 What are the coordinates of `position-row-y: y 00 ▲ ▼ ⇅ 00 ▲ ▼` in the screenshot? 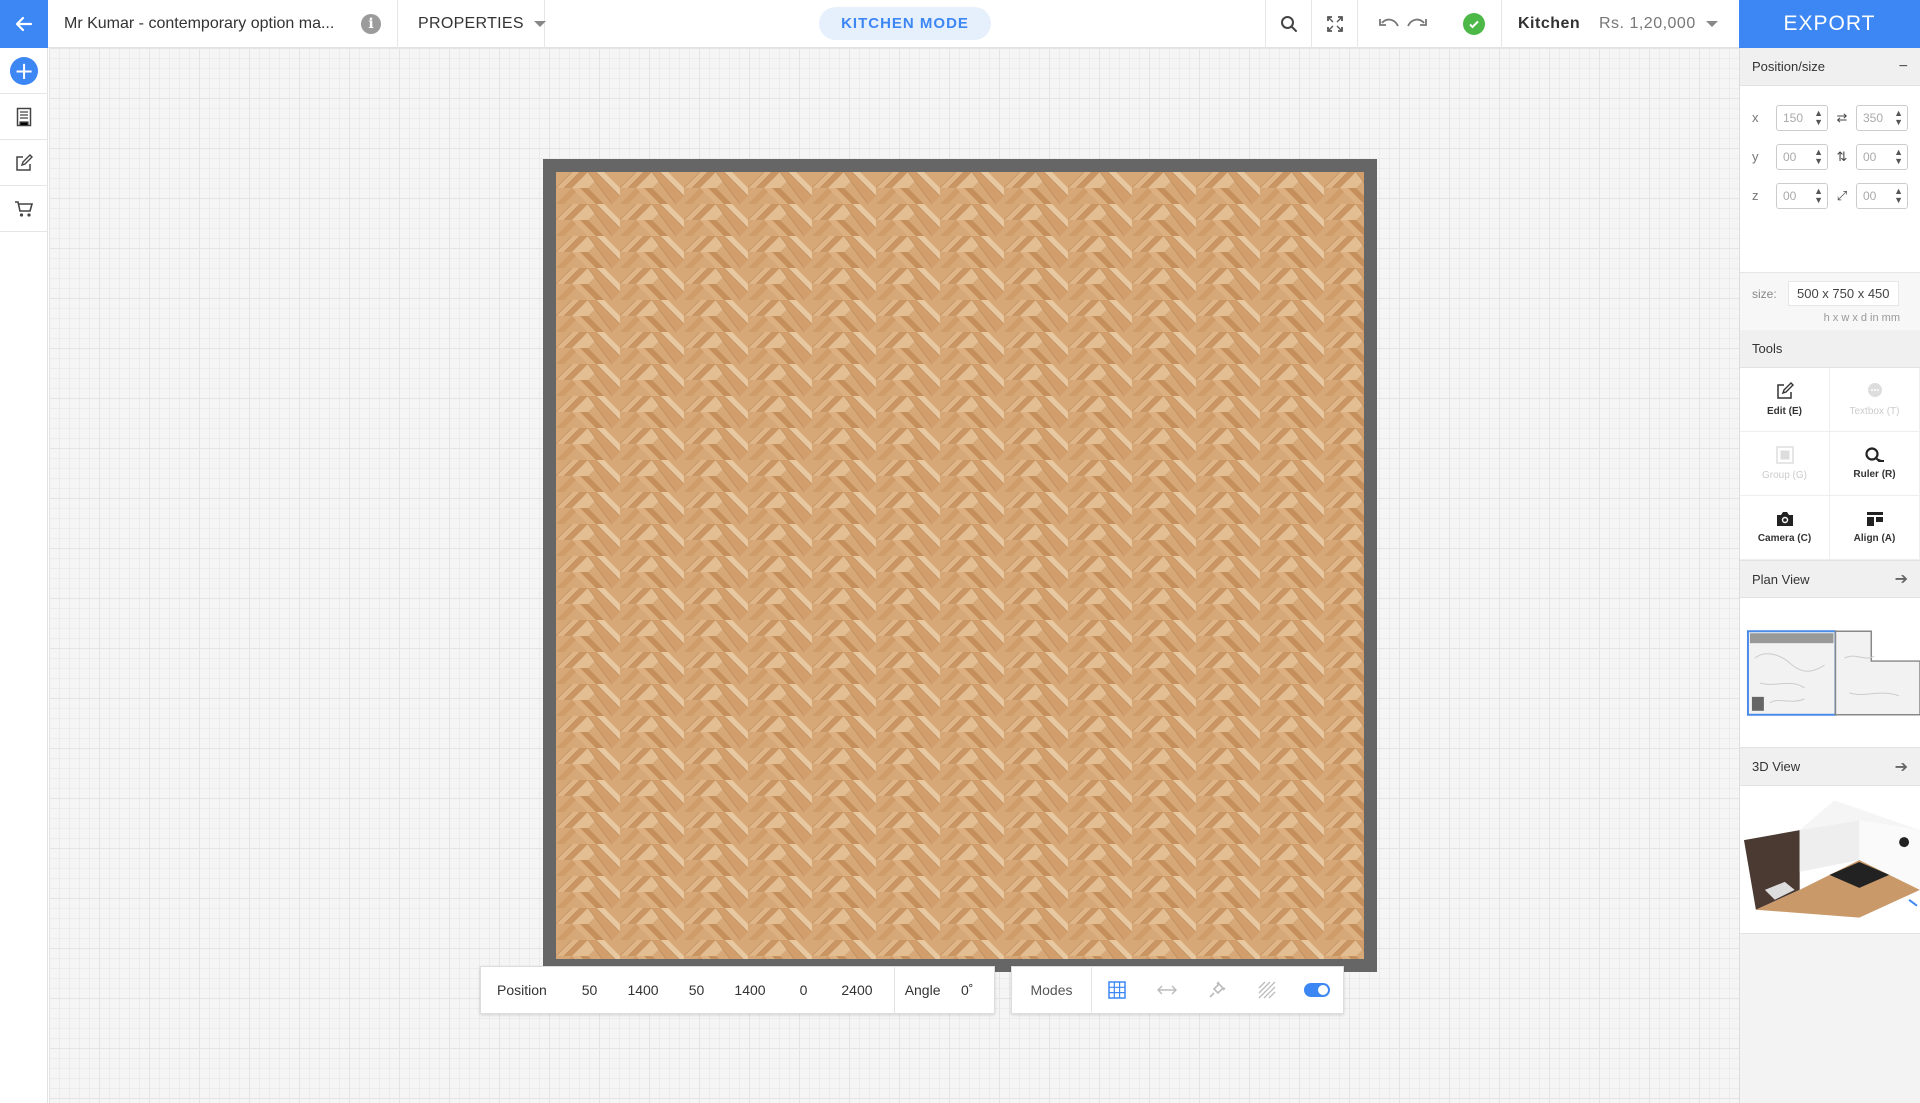 It's located at (1830, 156).